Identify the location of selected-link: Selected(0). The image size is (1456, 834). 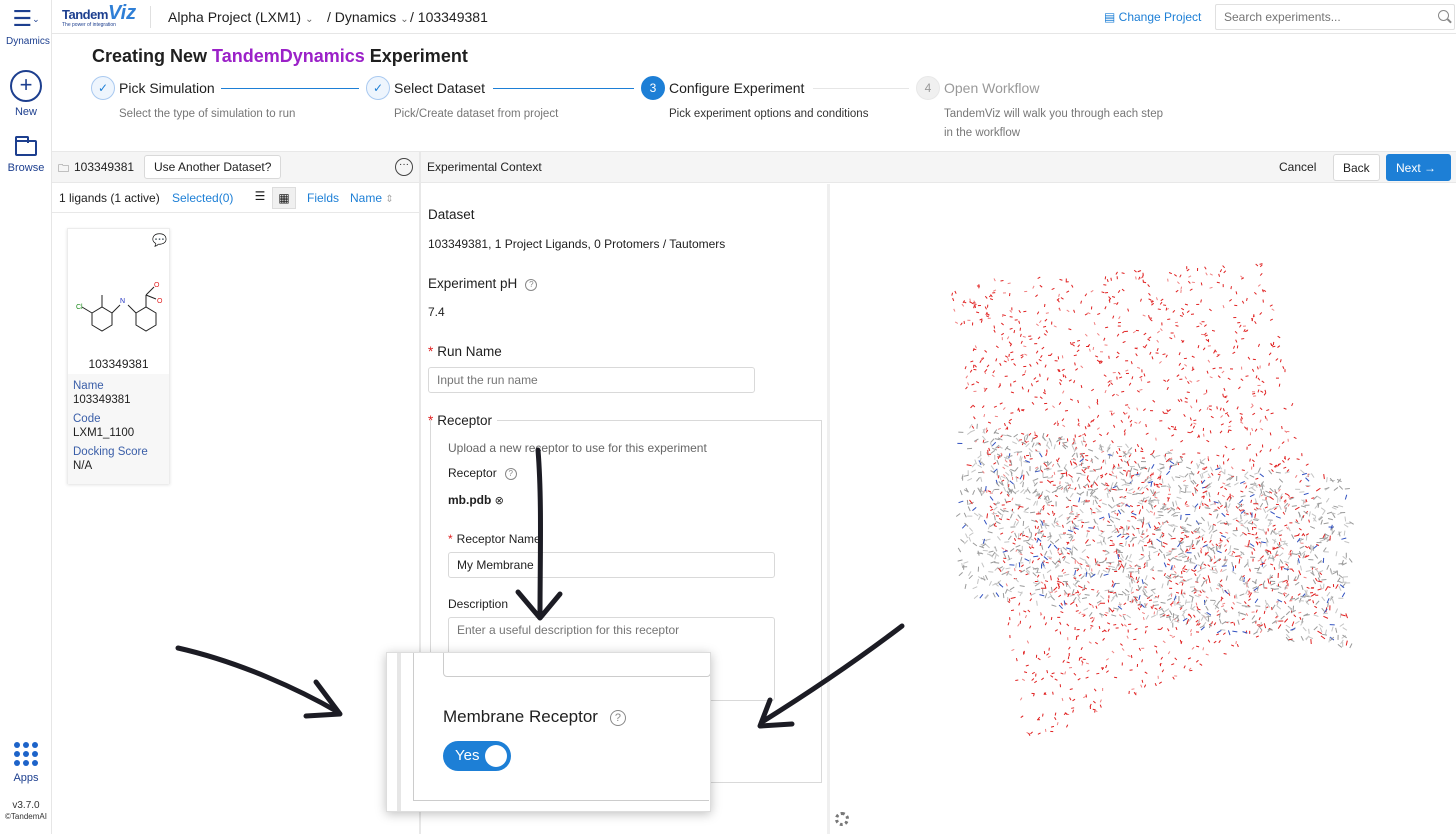
(202, 198).